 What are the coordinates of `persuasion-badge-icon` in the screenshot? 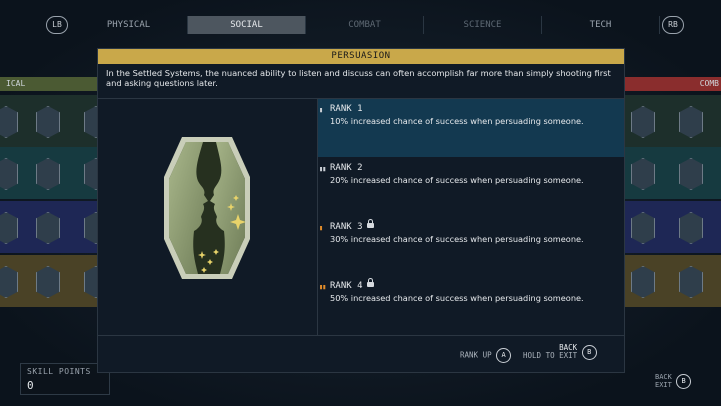 It's located at (207, 208).